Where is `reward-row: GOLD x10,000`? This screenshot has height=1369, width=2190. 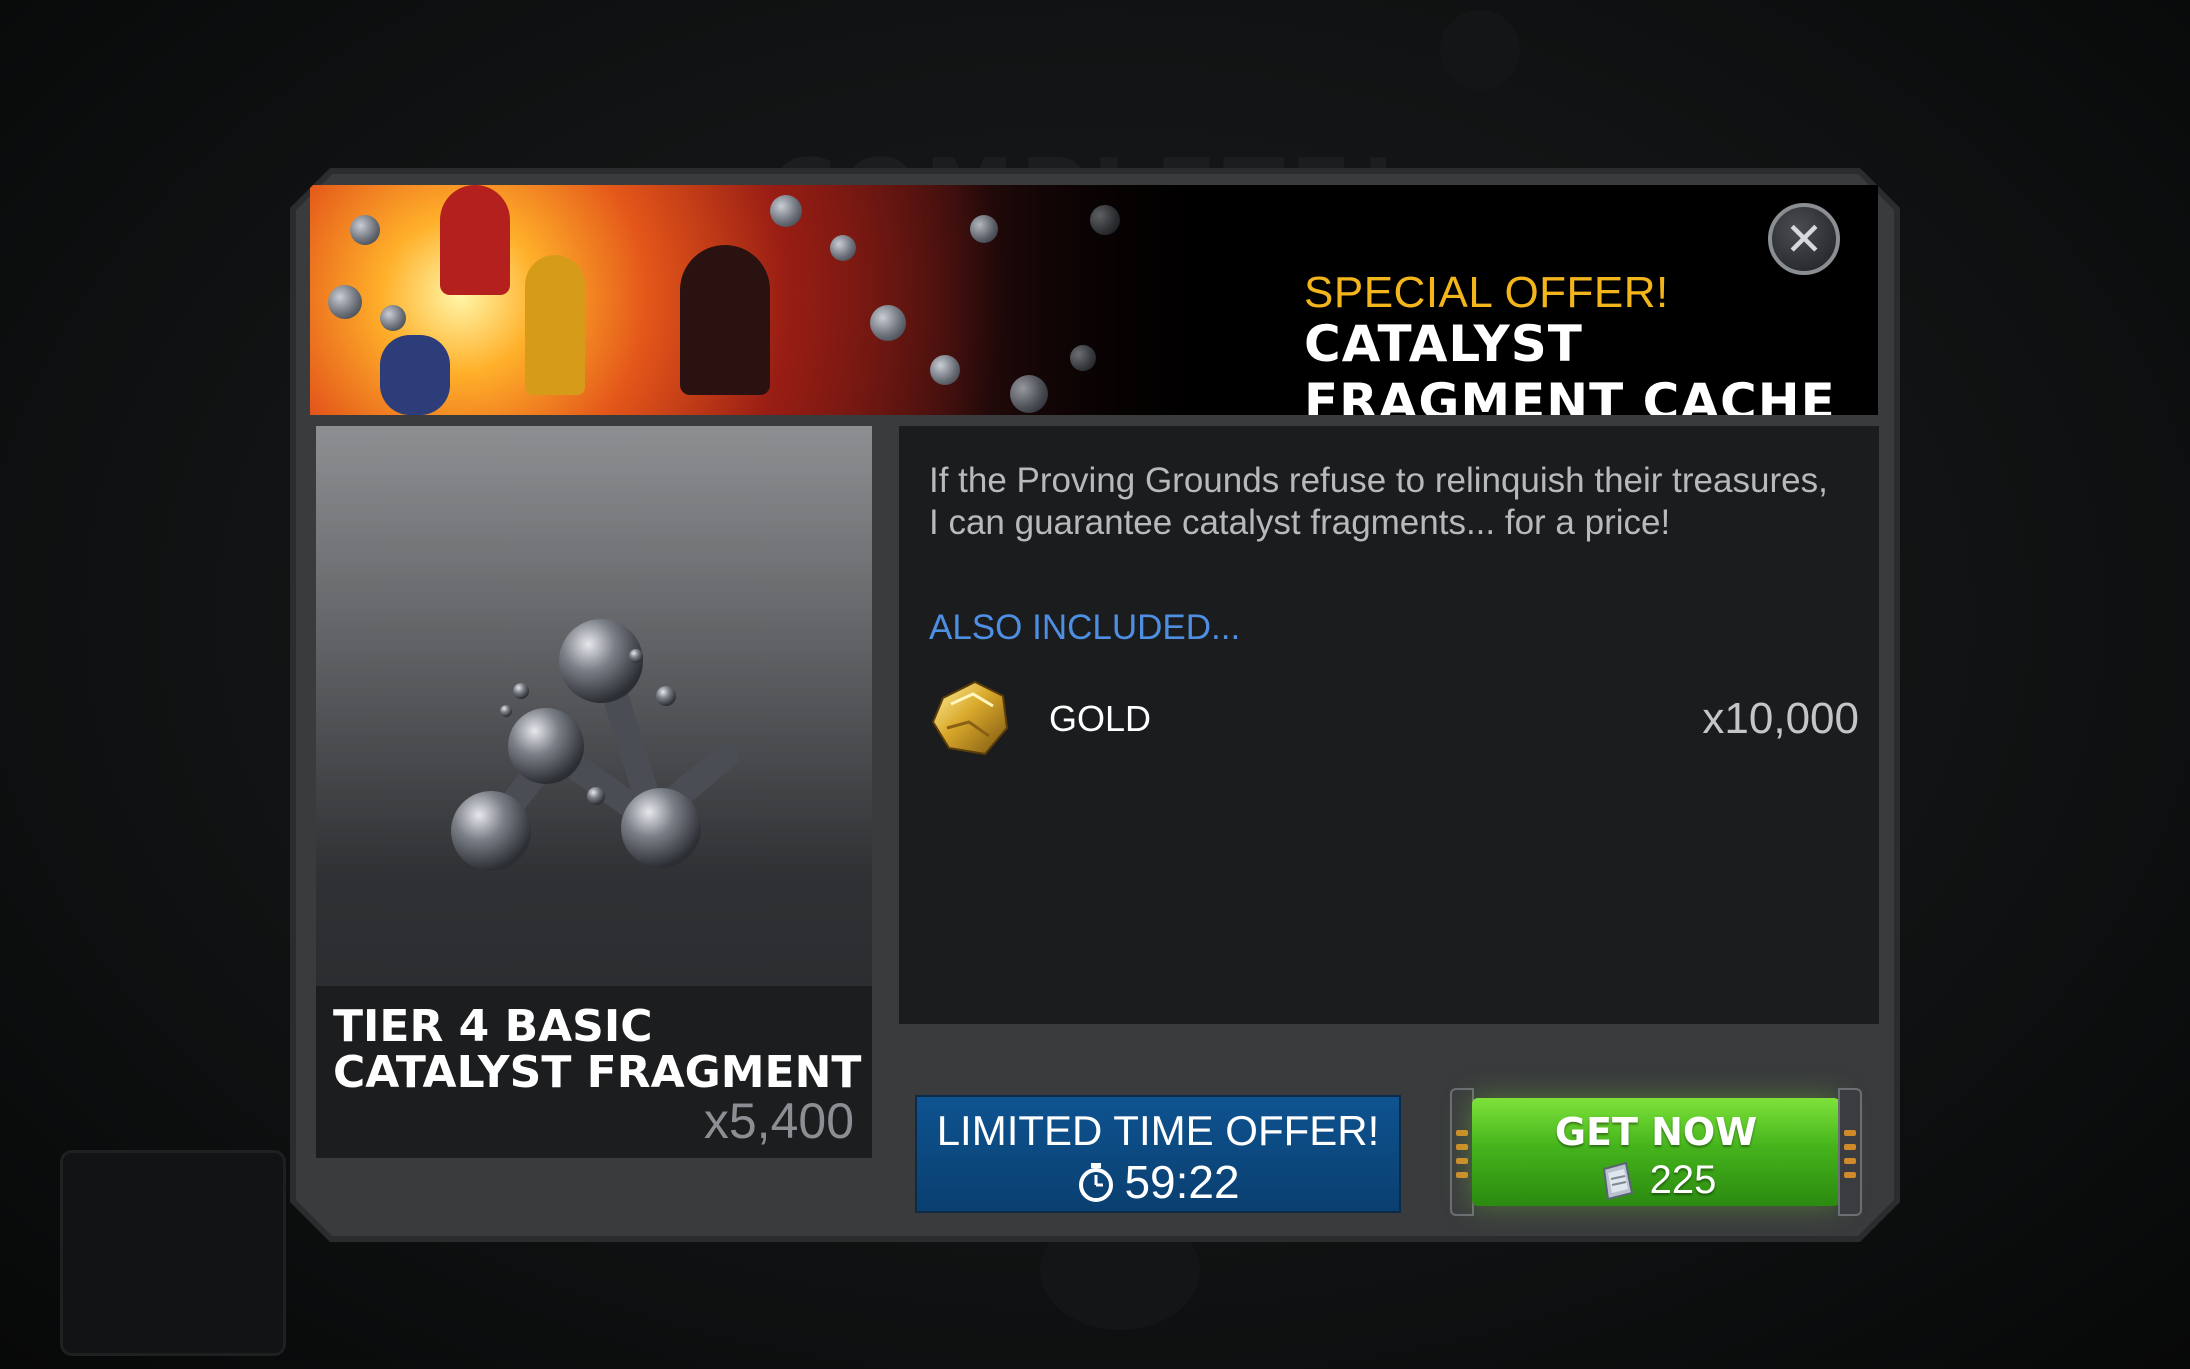 reward-row: GOLD x10,000 is located at coordinates (1394, 721).